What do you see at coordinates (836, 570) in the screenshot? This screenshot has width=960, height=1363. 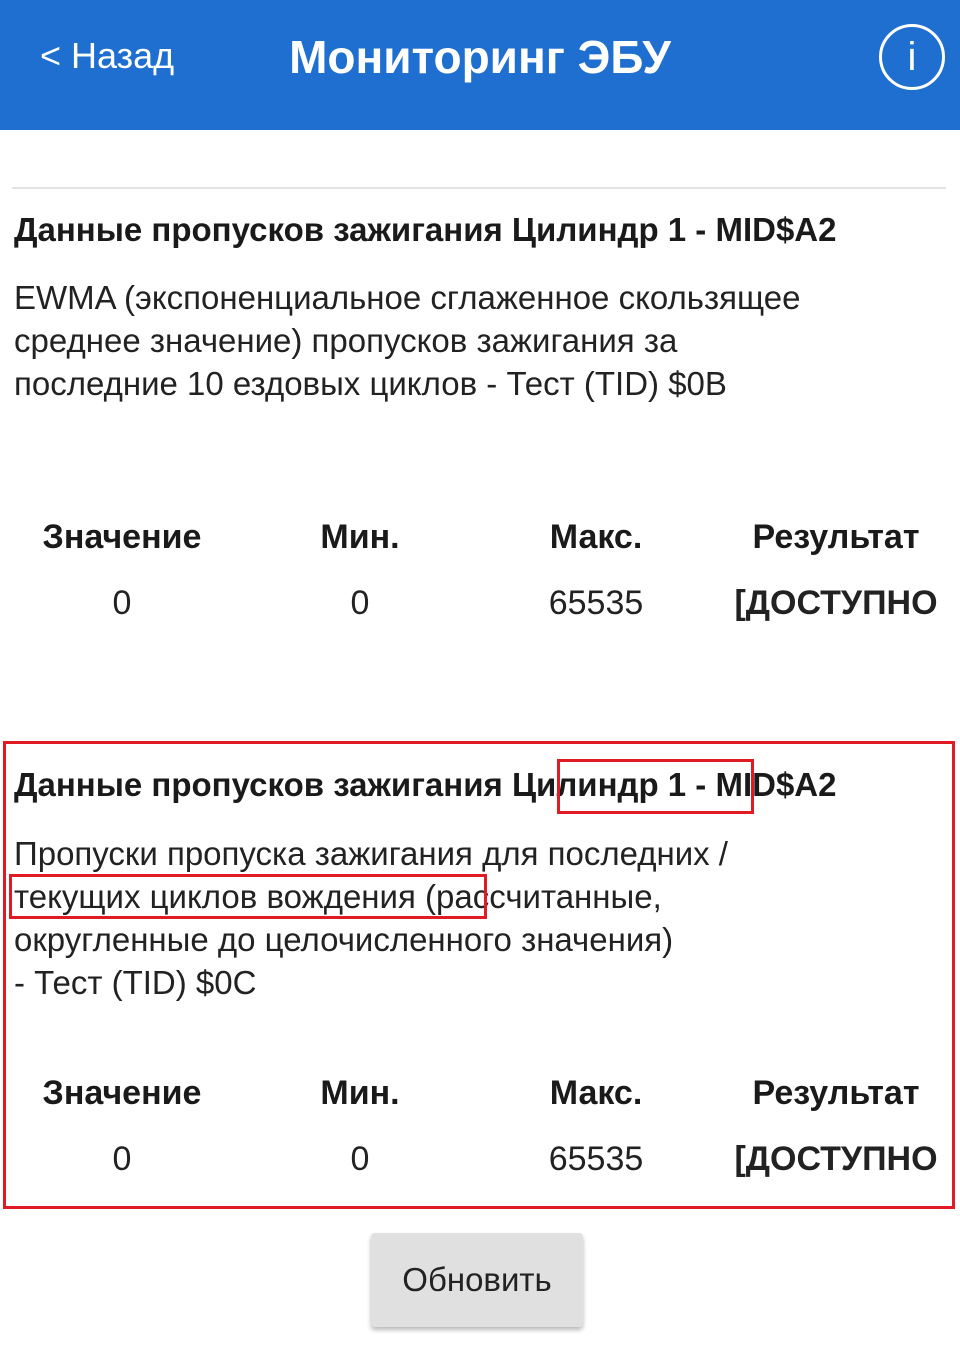 I see `column-result-1: Результат [ДОСТУПНО` at bounding box center [836, 570].